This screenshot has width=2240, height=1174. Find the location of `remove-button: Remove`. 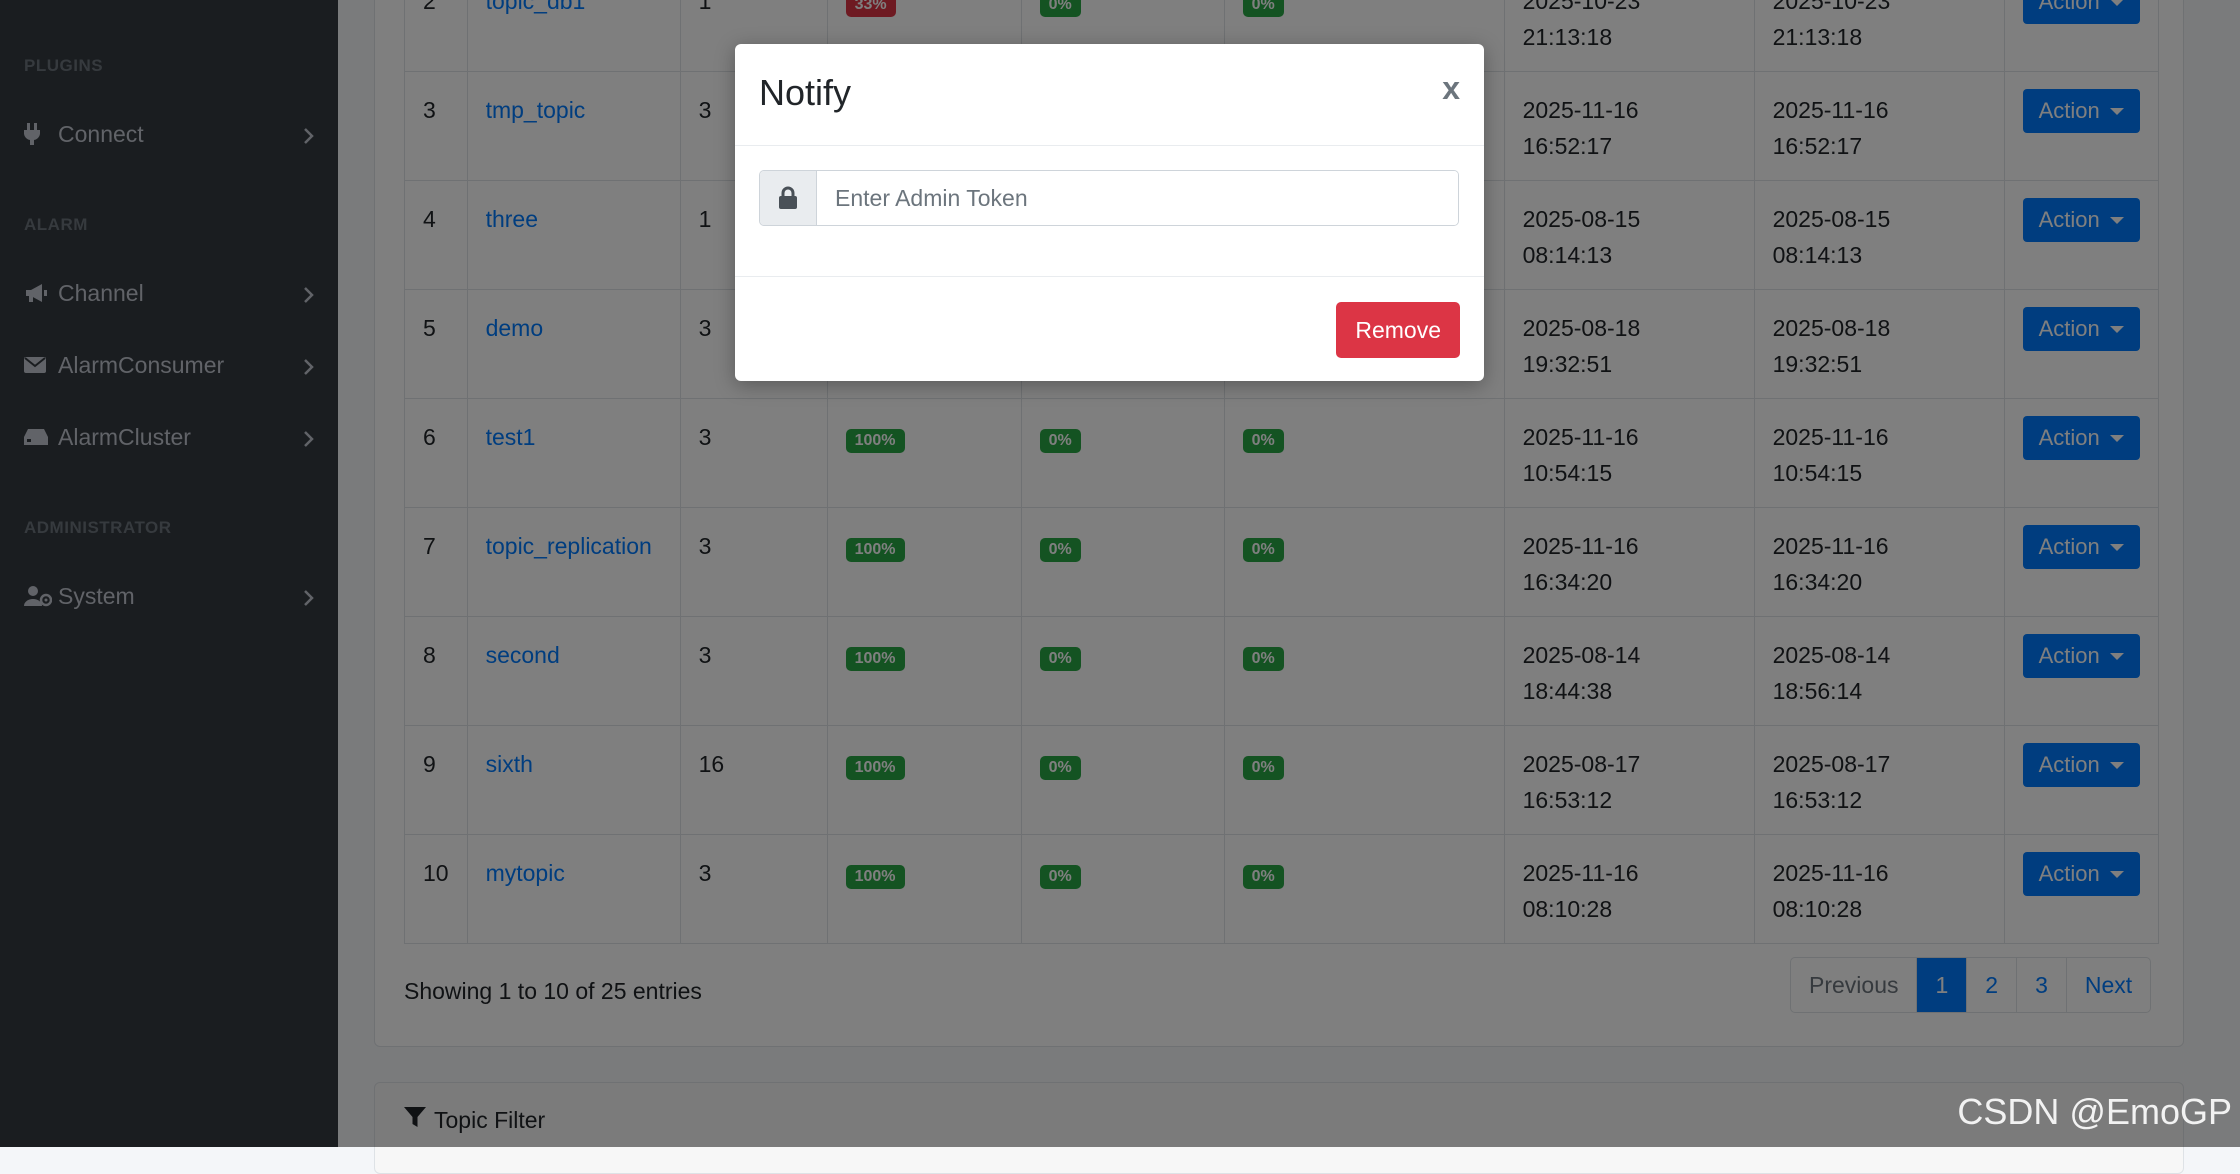

remove-button: Remove is located at coordinates (1398, 330).